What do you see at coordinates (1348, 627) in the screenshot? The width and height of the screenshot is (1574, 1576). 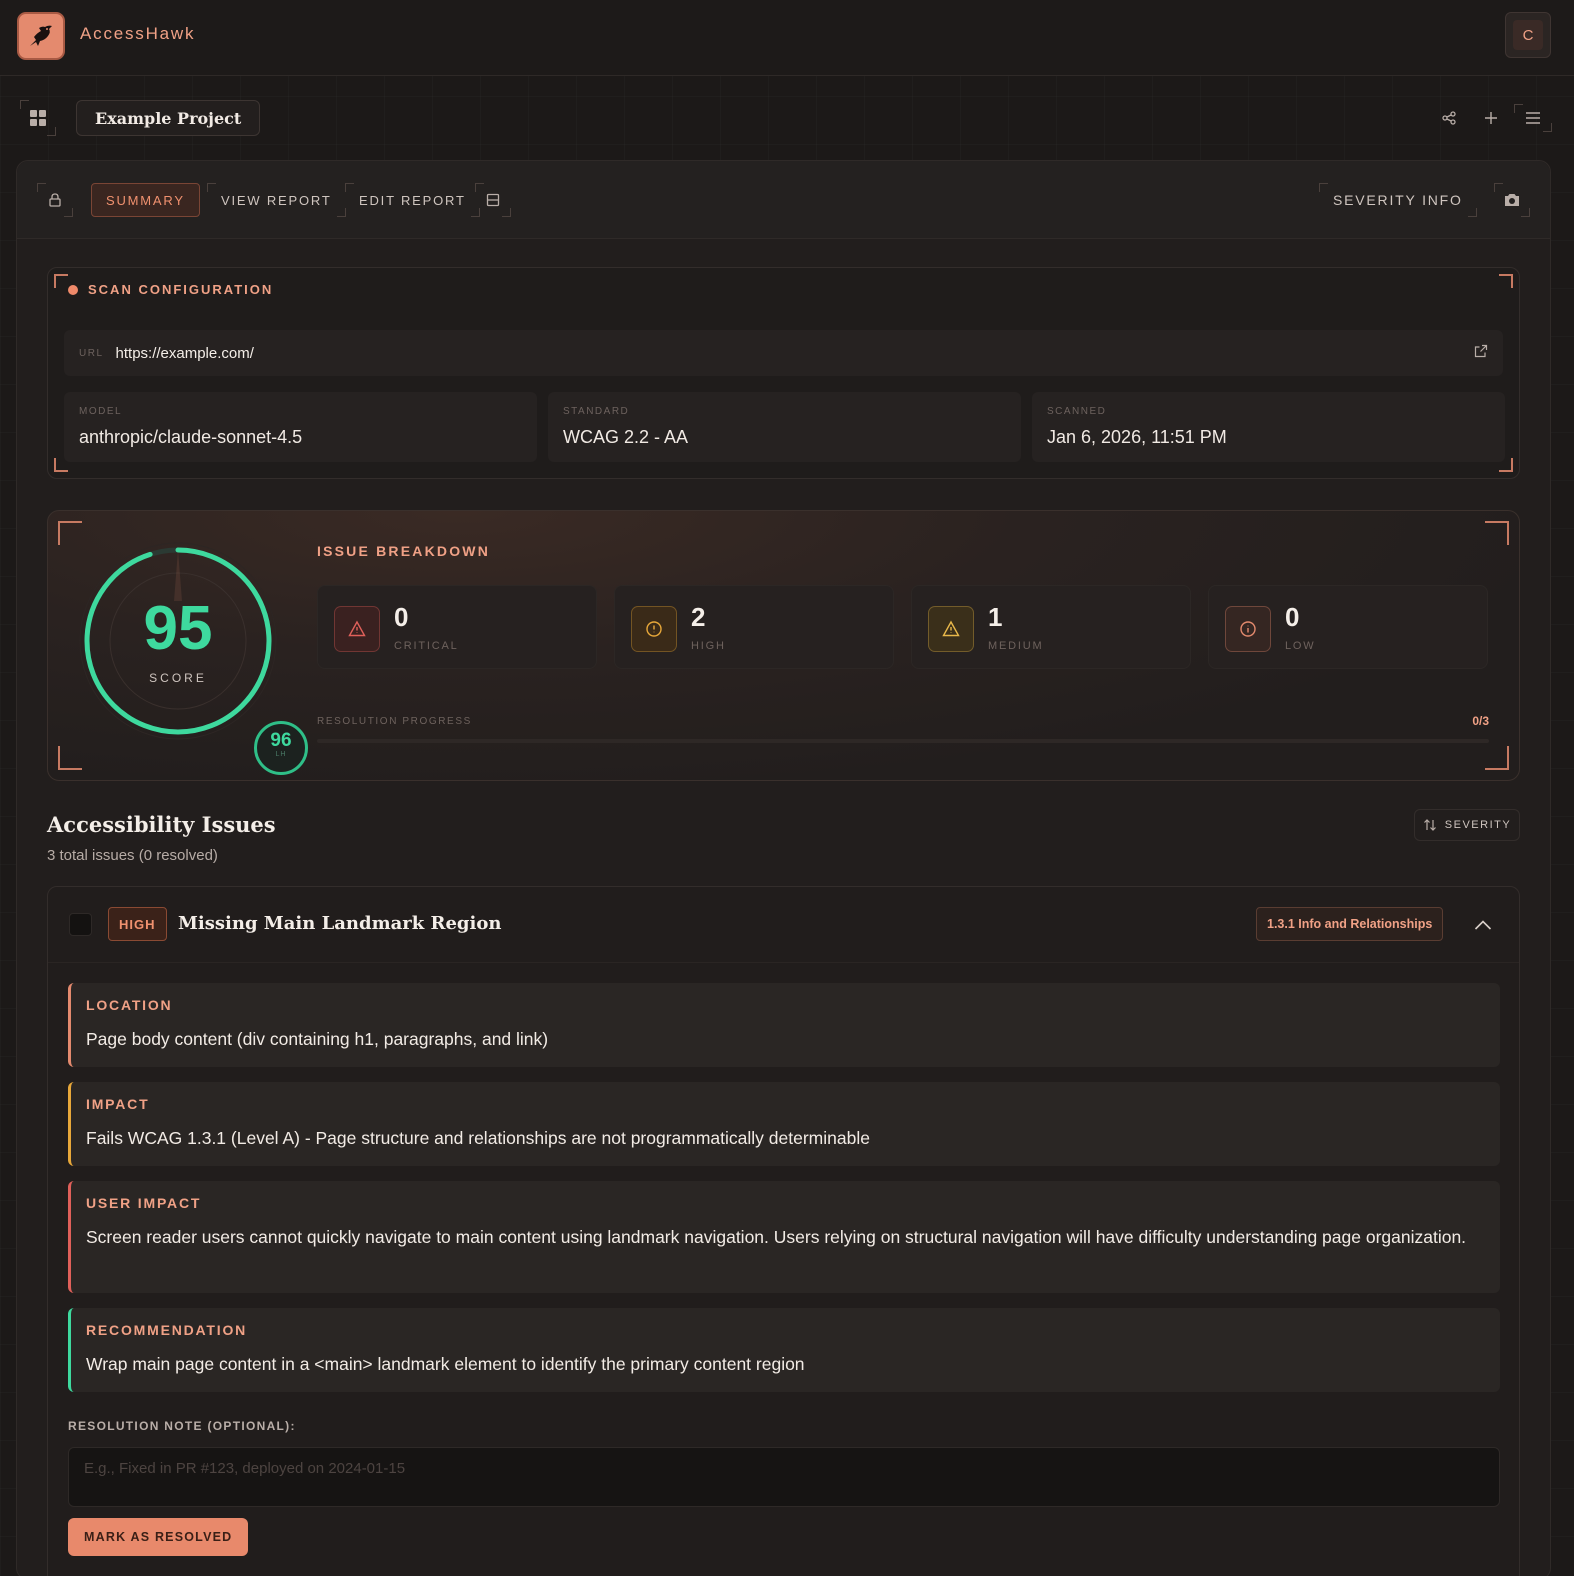 I see `severity-low: 0 LOW` at bounding box center [1348, 627].